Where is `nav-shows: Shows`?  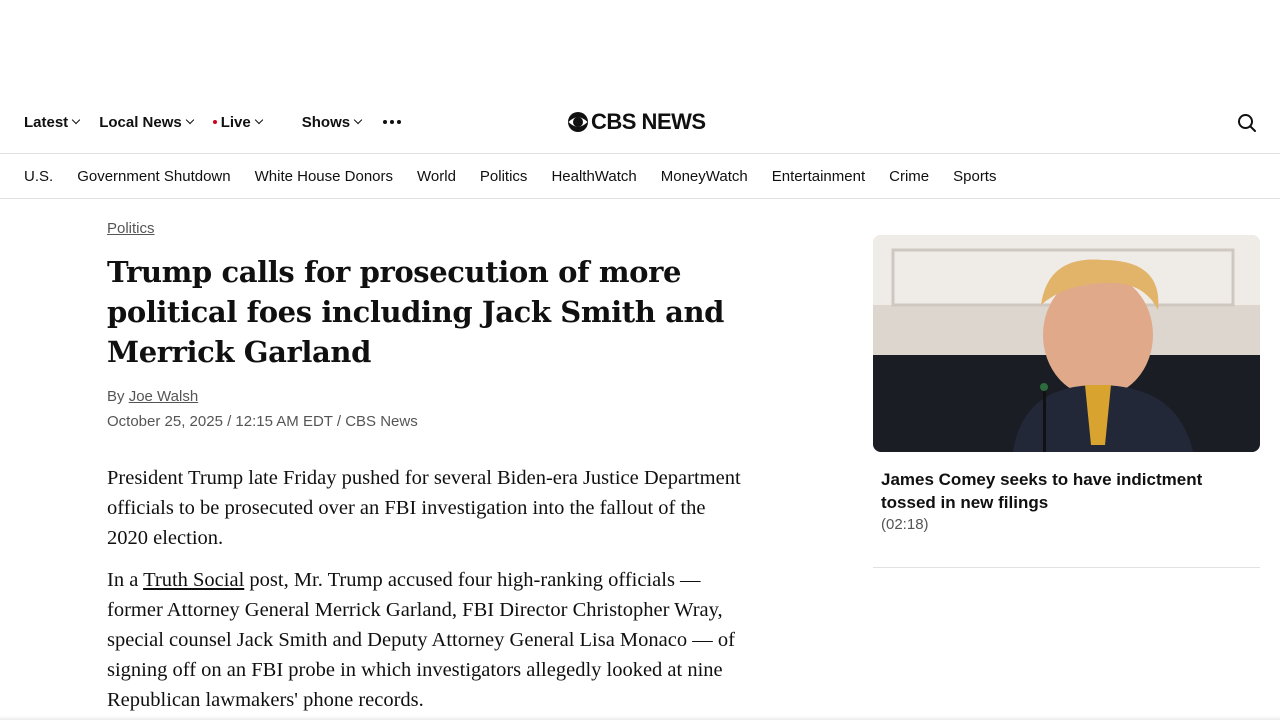
nav-shows: Shows is located at coordinates (332, 122).